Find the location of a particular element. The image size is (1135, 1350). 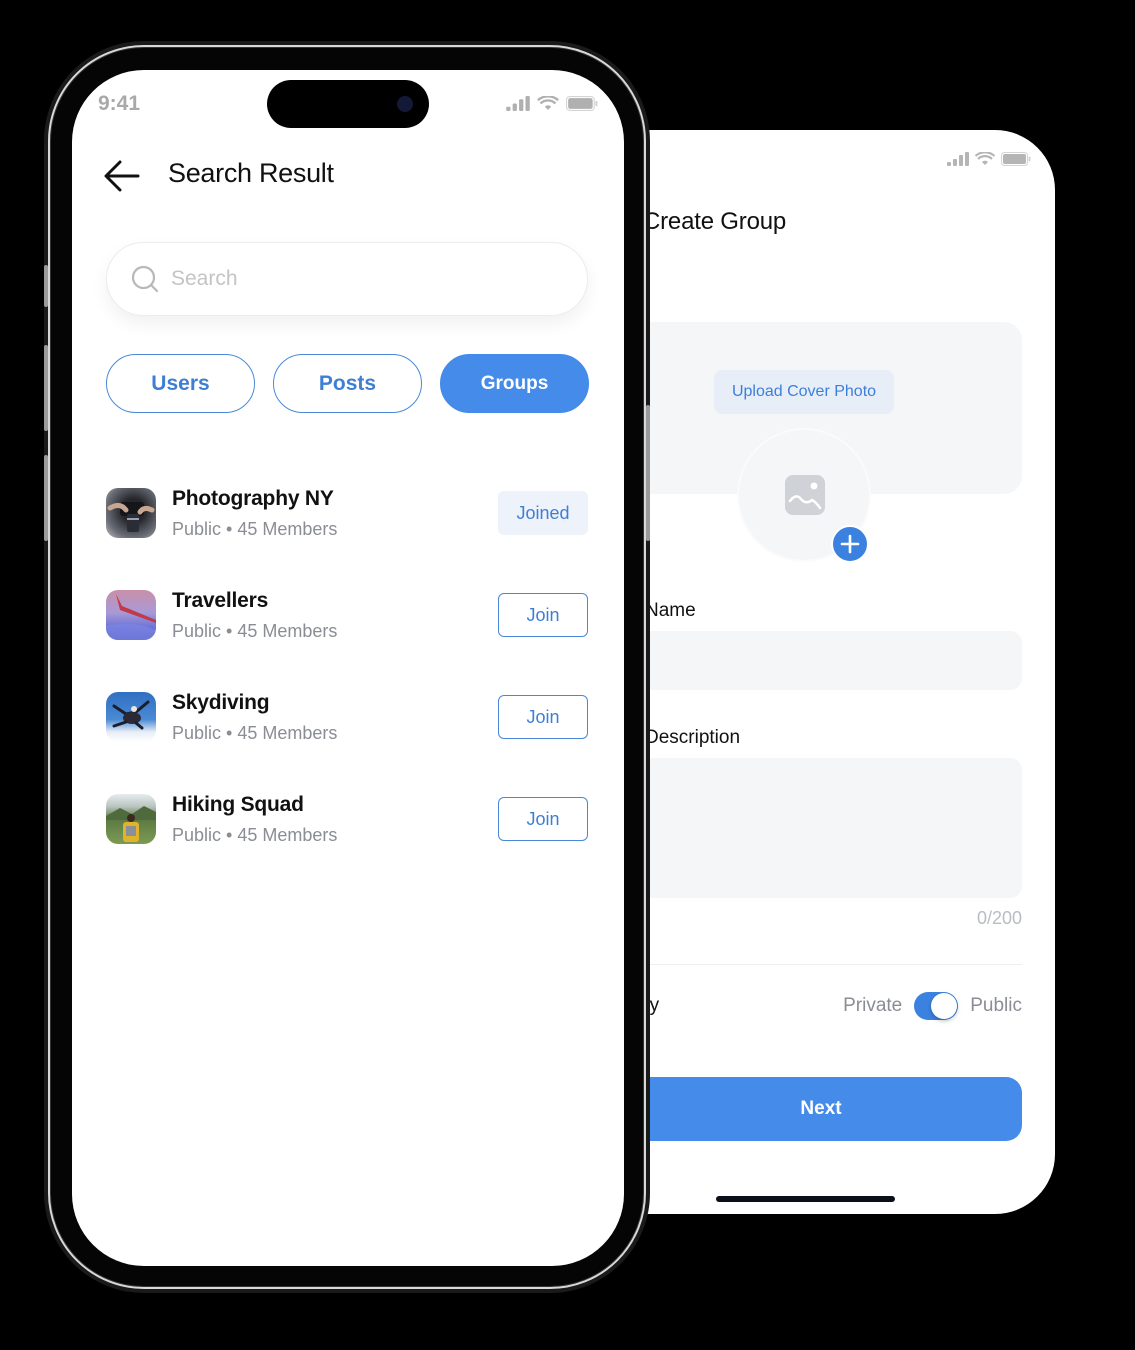

volume-up-button is located at coordinates (46, 388).